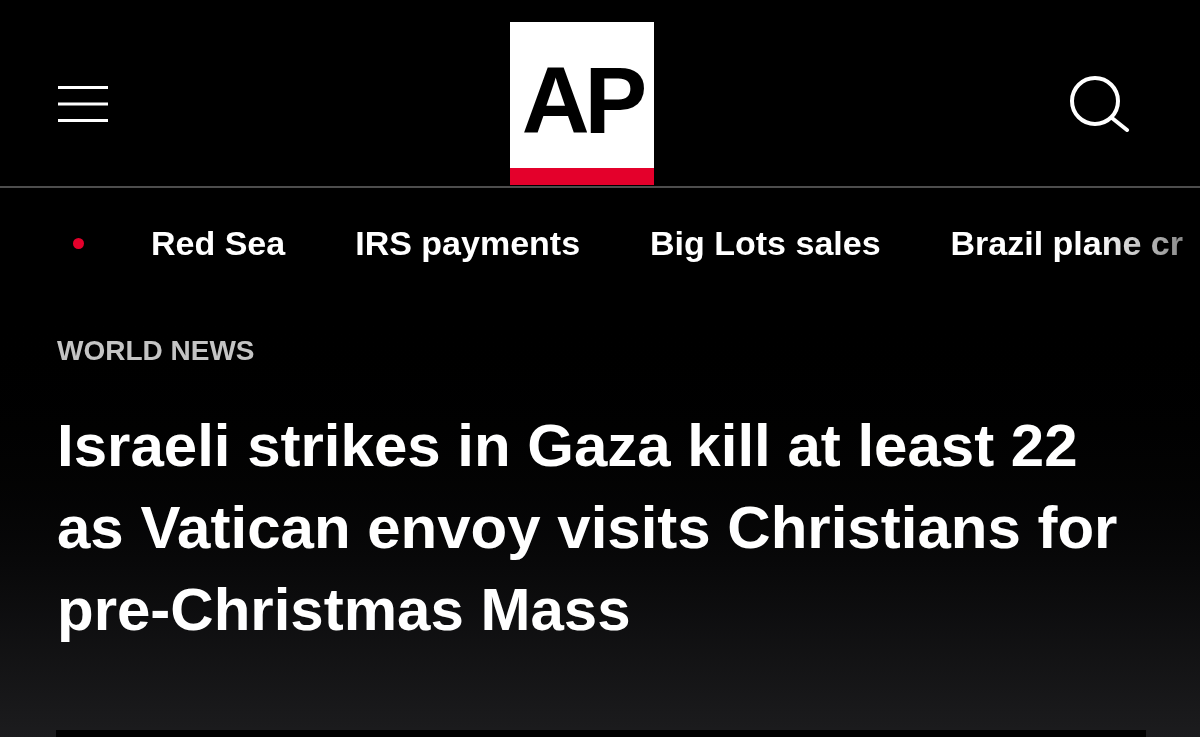 The image size is (1200, 737). Describe the element at coordinates (468, 243) in the screenshot. I see `trending-link: IRS payments` at that location.